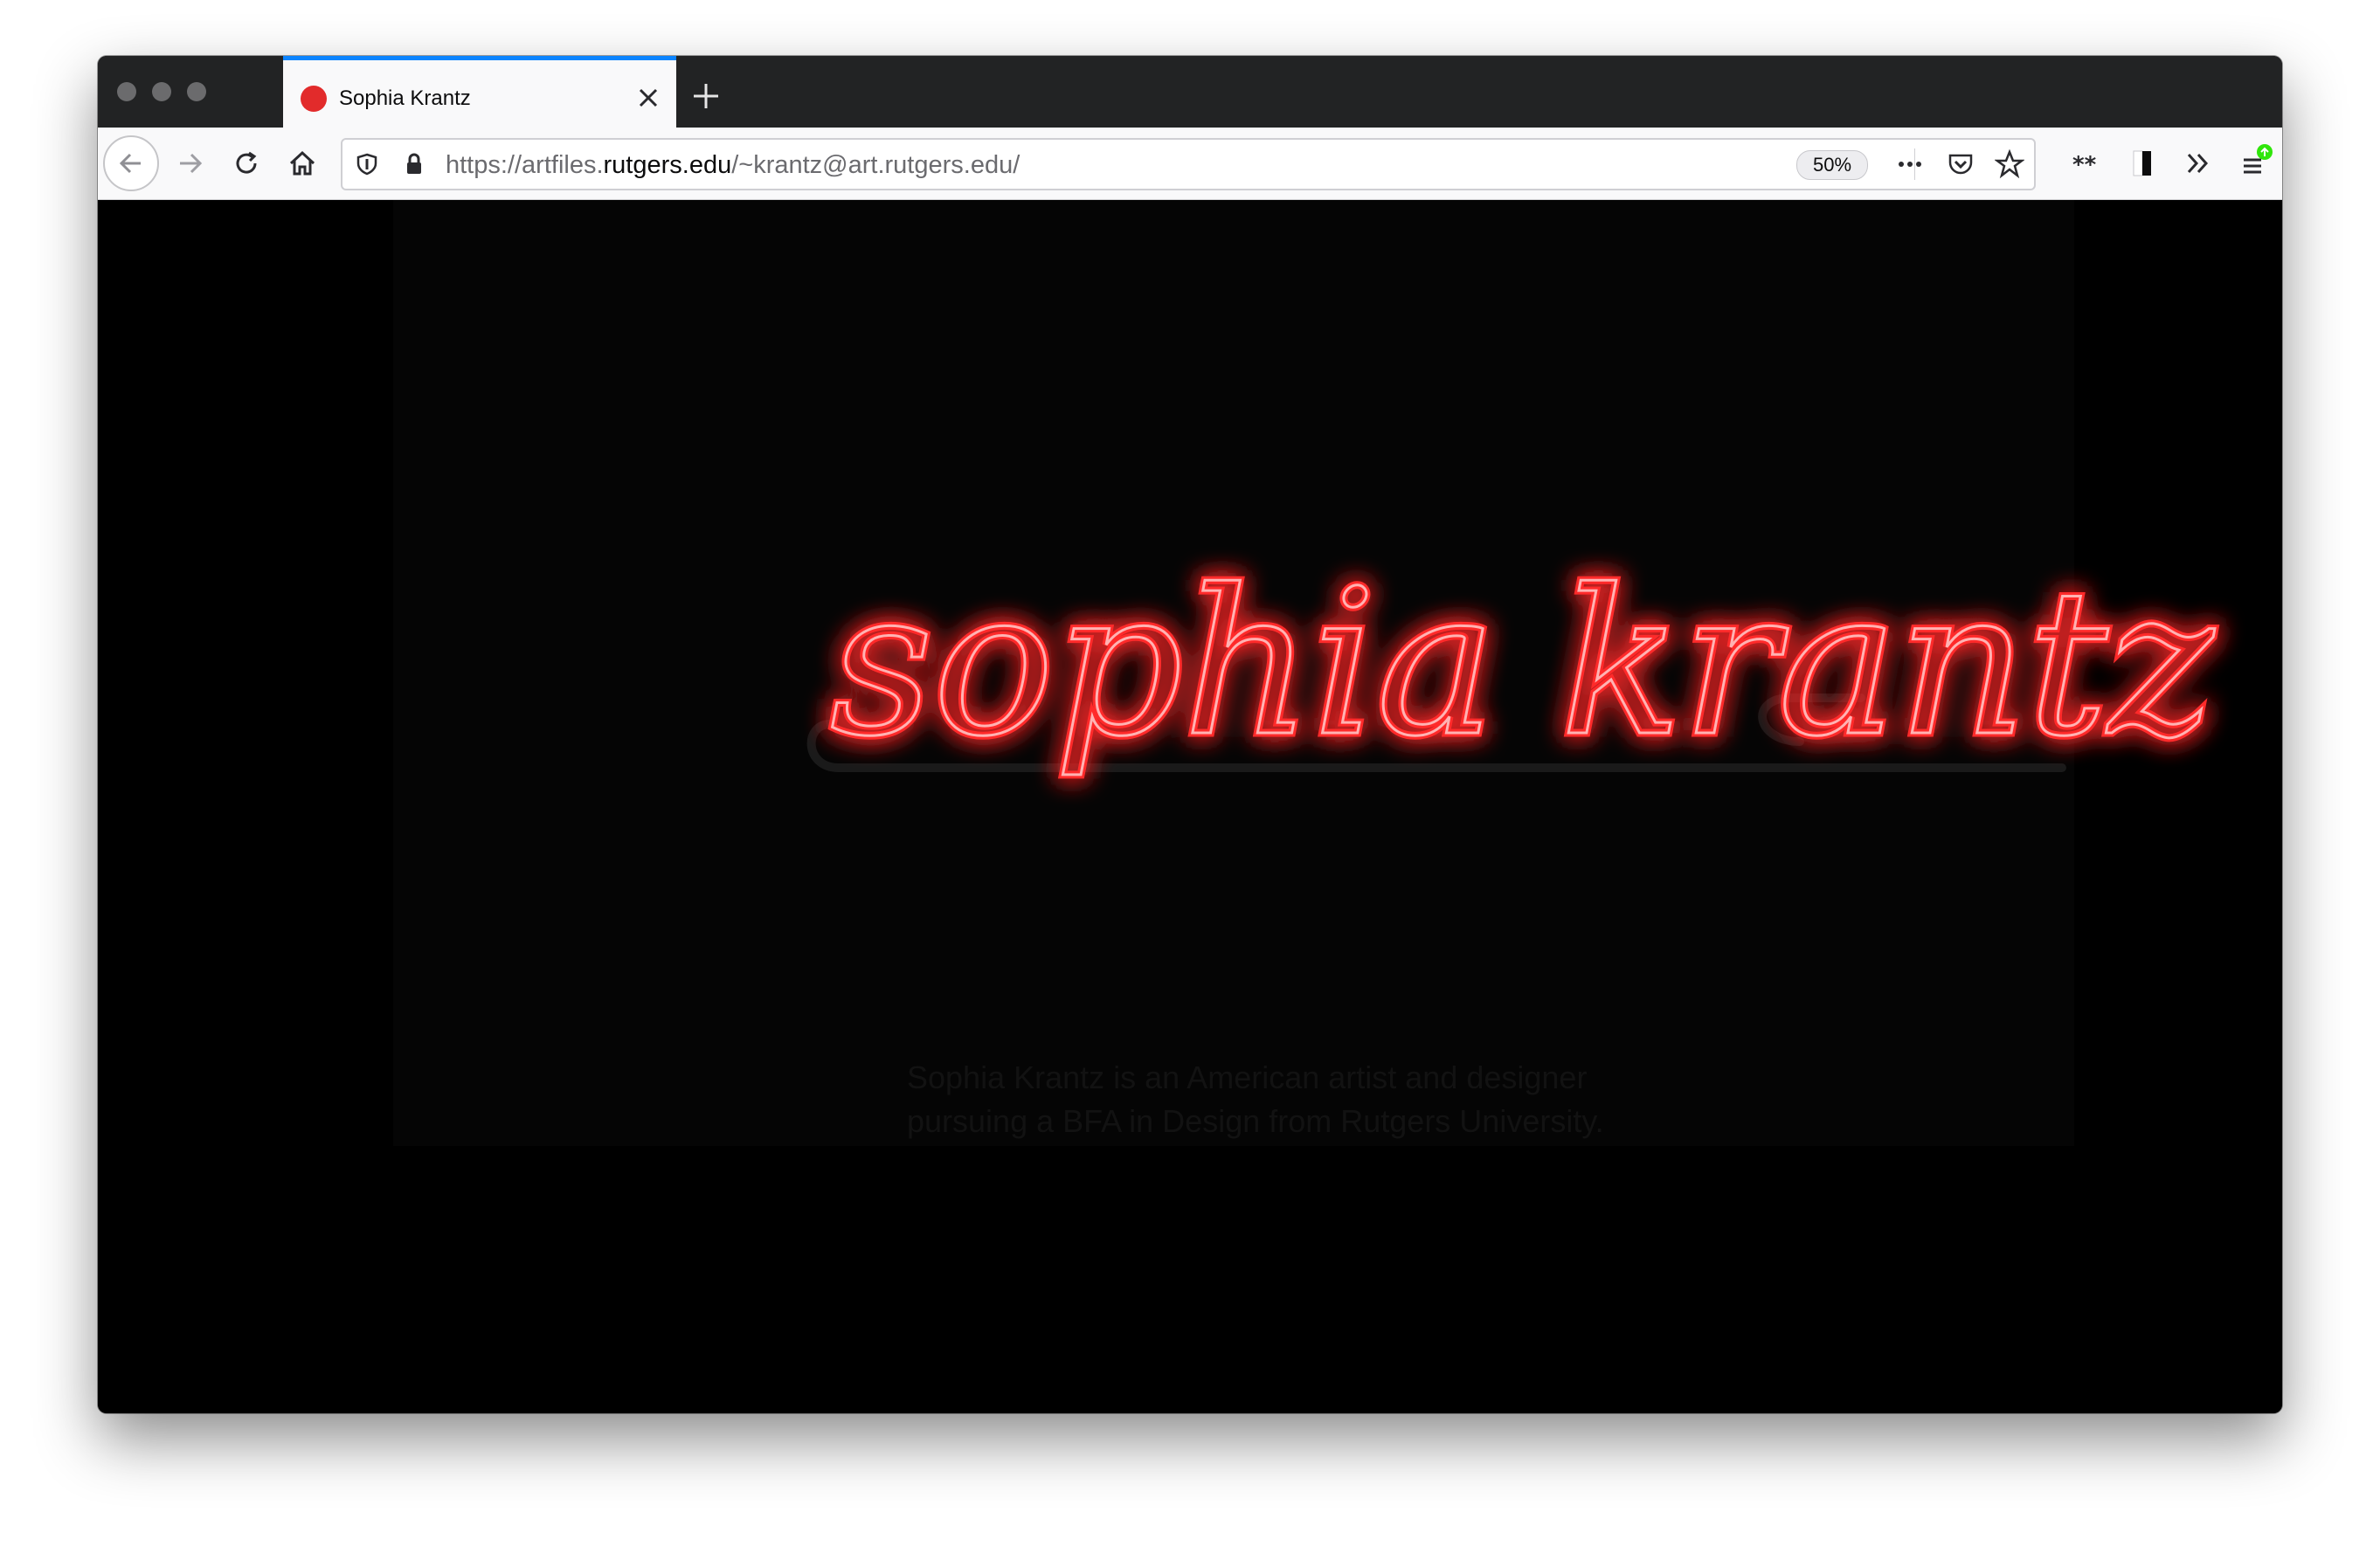 The height and width of the screenshot is (1553, 2380). Describe the element at coordinates (1960, 164) in the screenshot. I see `pocket-icon` at that location.